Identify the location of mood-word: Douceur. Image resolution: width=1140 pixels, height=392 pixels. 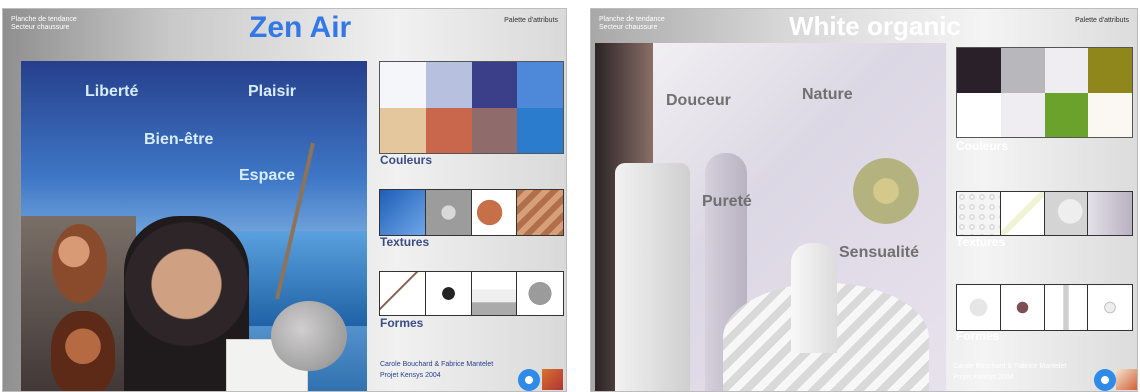
(698, 100).